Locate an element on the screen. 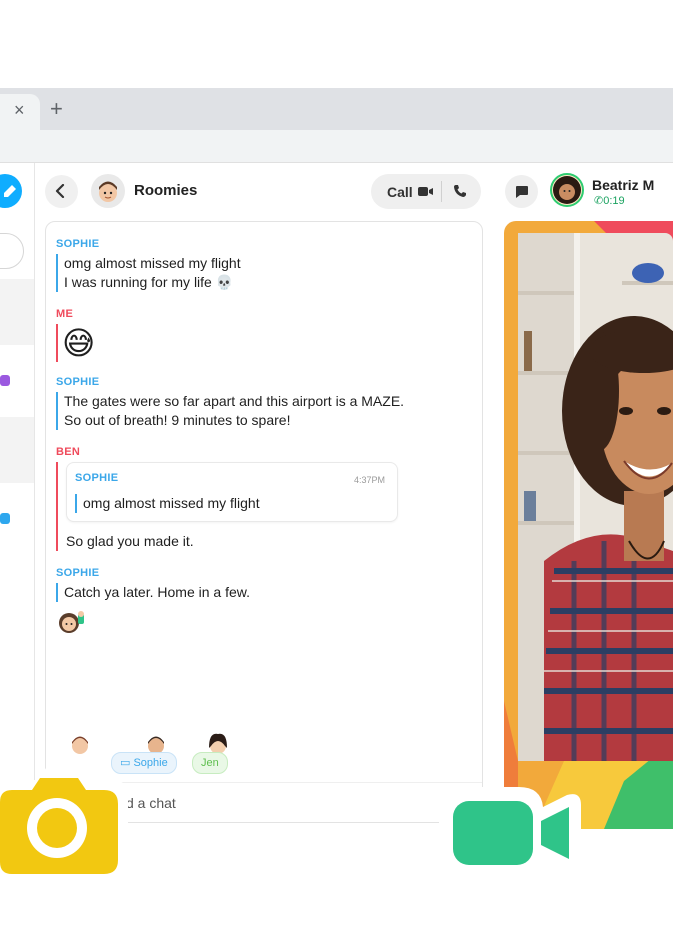  phone-icon: ✆ is located at coordinates (599, 201).